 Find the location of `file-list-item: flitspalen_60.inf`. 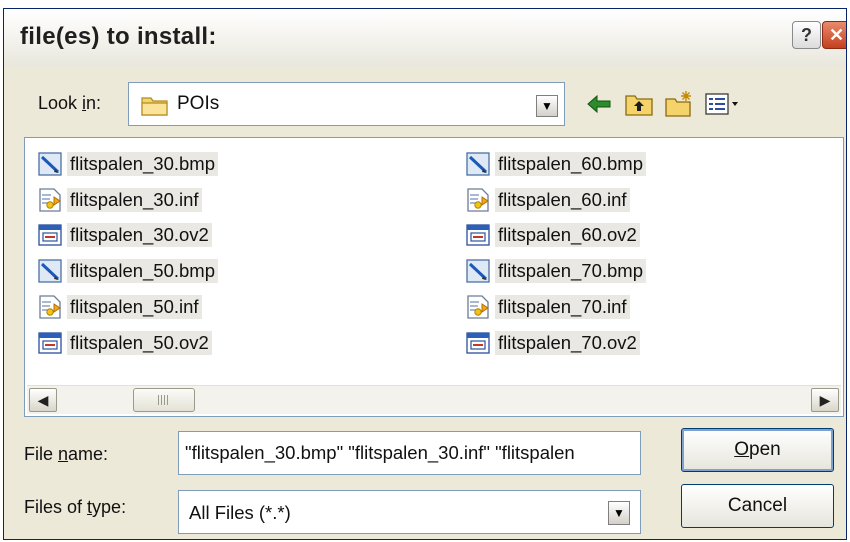

file-list-item: flitspalen_60.inf is located at coordinates (555, 200).